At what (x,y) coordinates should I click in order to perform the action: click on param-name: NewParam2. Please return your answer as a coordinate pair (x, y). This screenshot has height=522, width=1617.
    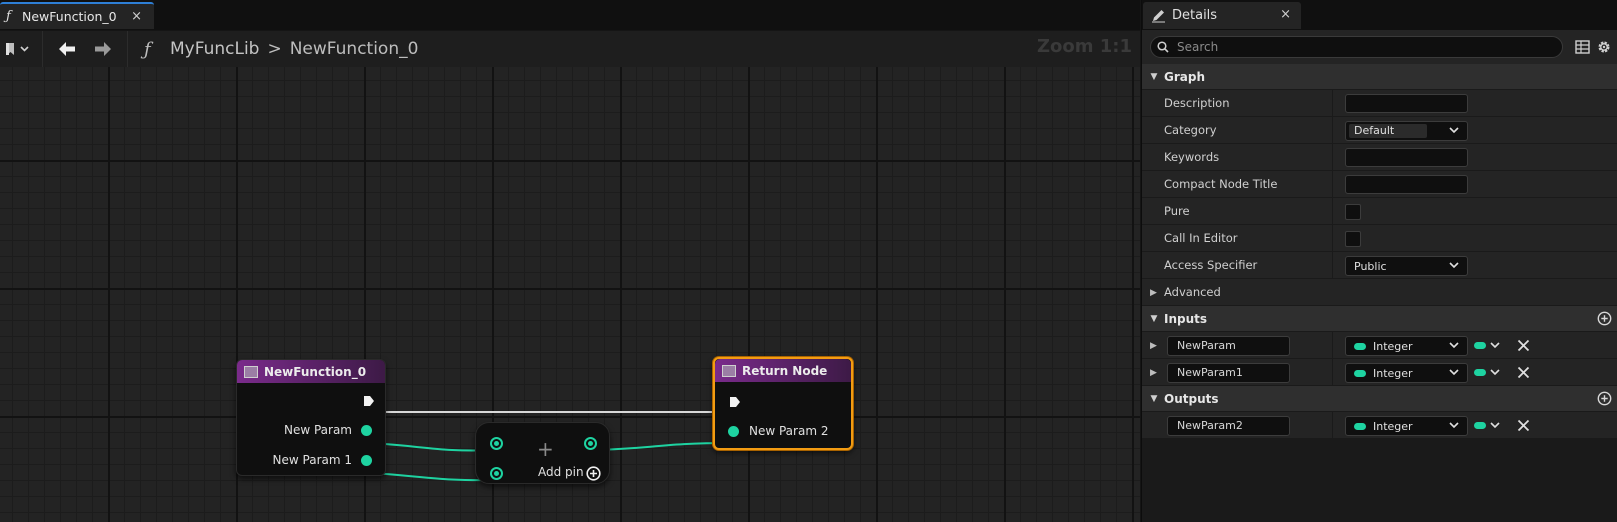
    Looking at the image, I should click on (1210, 425).